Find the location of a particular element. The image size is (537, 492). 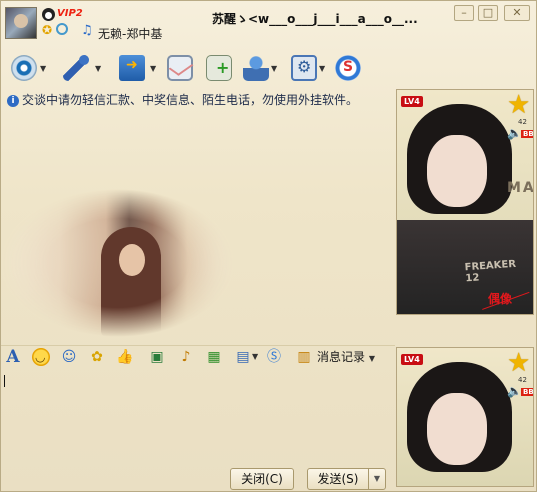

message-input is located at coordinates (198, 417).